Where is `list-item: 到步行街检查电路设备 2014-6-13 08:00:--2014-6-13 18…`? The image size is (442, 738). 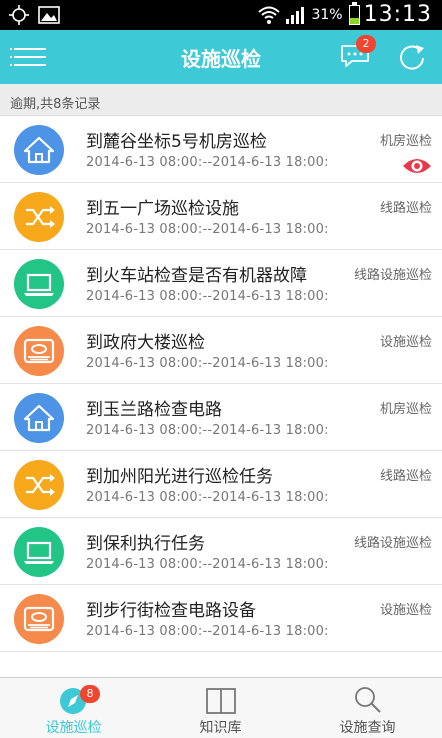
list-item: 到步行街检查电路设备 2014-6-13 08:00:--2014-6-13 18… is located at coordinates (221, 618).